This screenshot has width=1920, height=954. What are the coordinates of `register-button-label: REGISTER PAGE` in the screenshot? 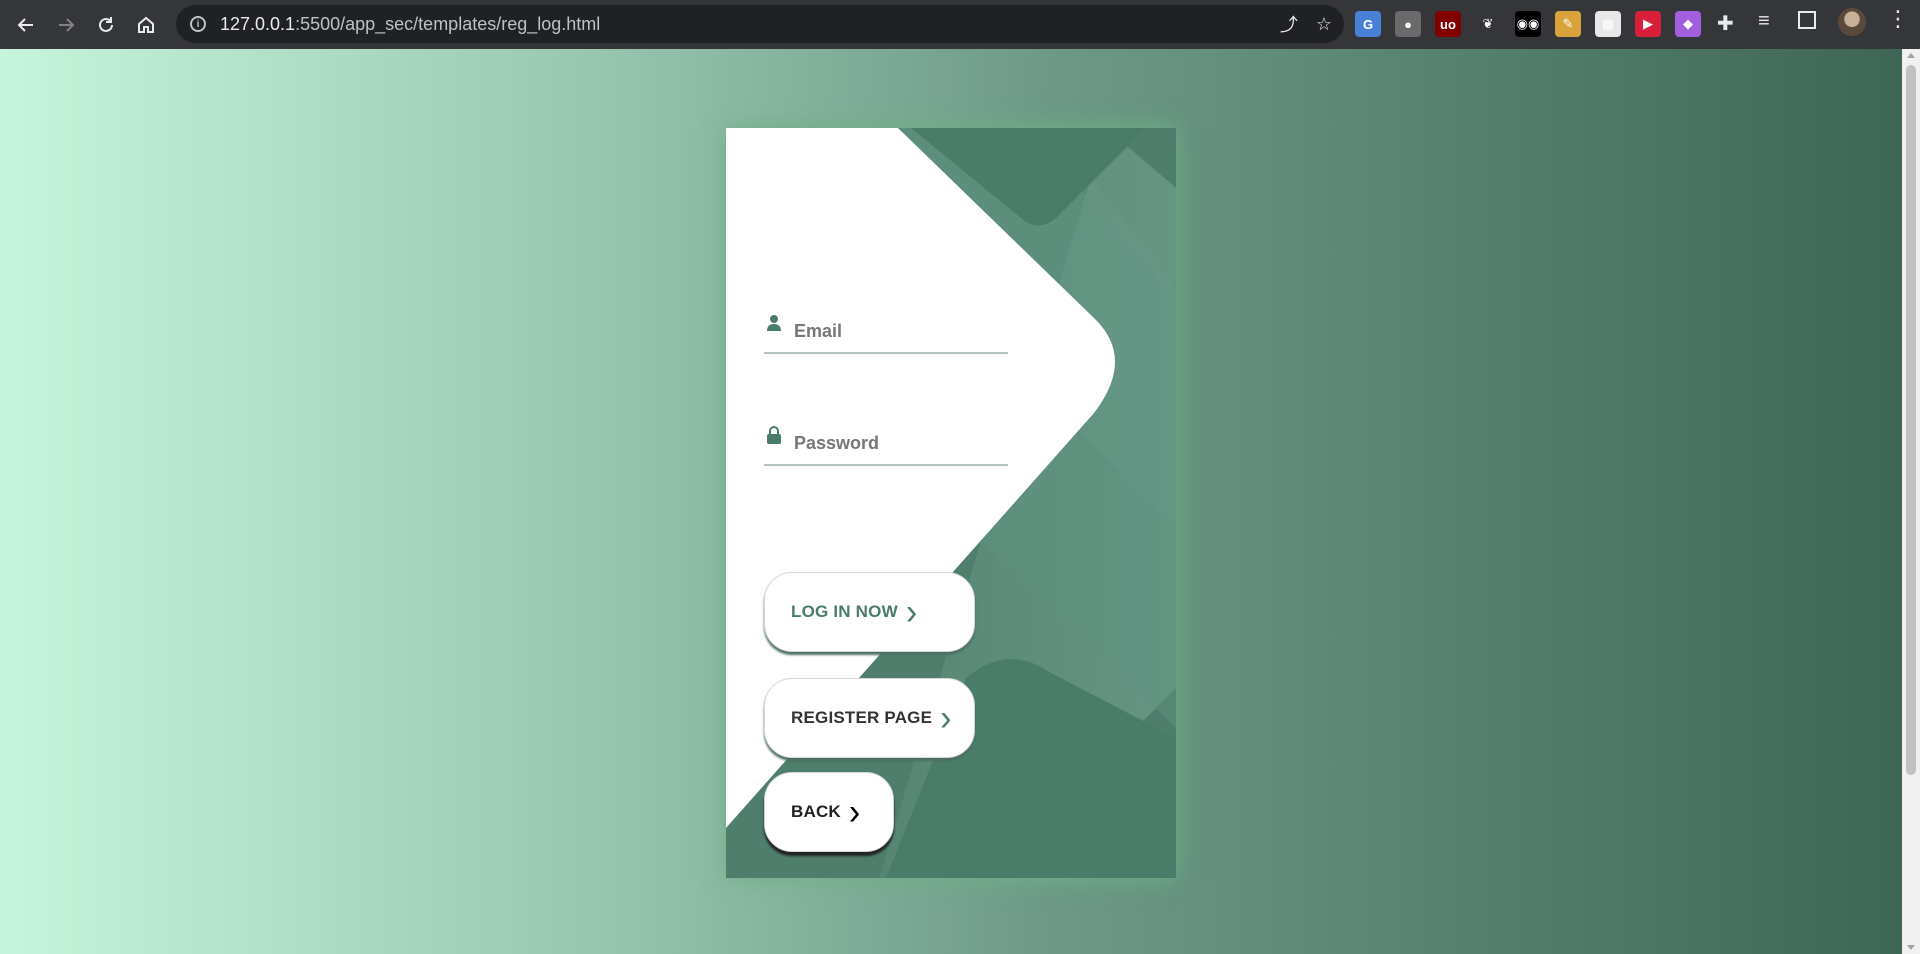 It's located at (862, 717).